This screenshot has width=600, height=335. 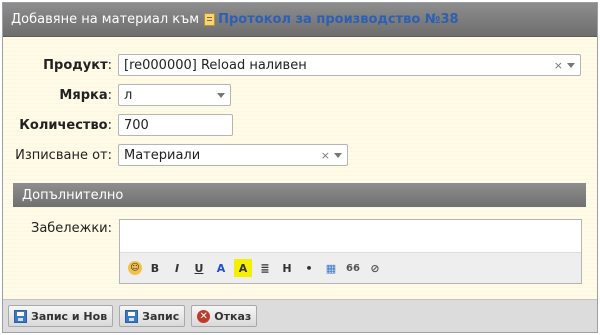 I want to click on document-icon, so click(x=210, y=19).